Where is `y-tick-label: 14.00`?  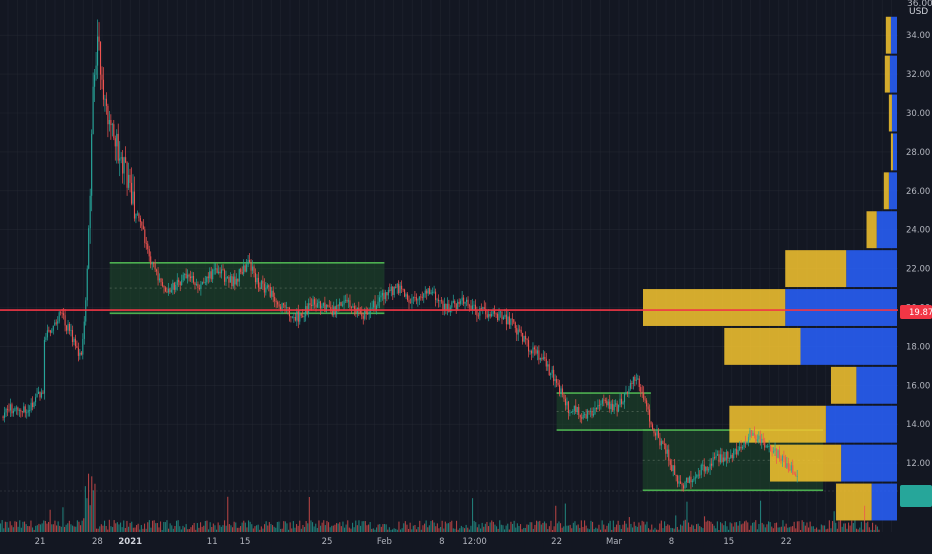
y-tick-label: 14.00 is located at coordinates (918, 425).